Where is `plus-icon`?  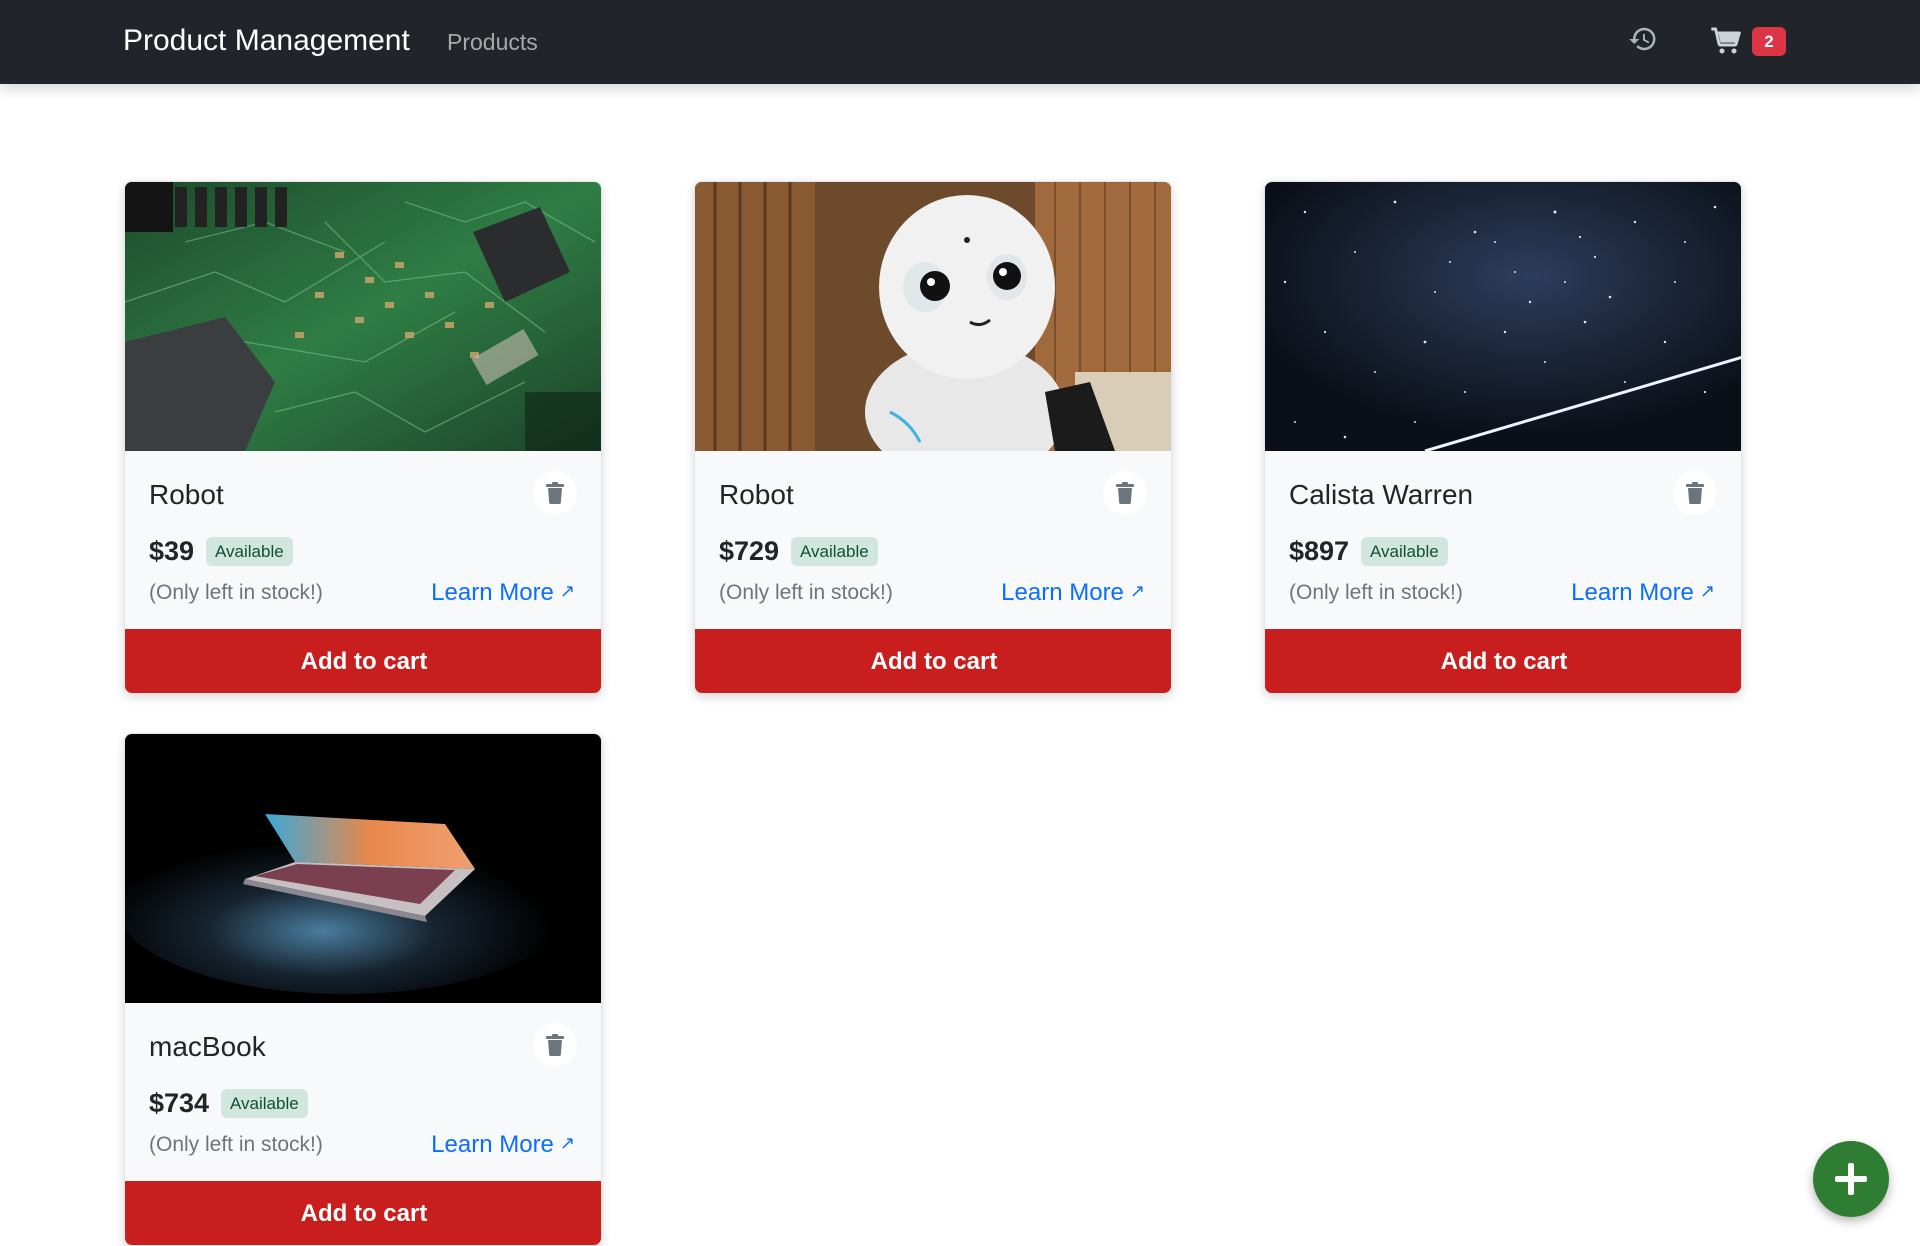 plus-icon is located at coordinates (1851, 1179).